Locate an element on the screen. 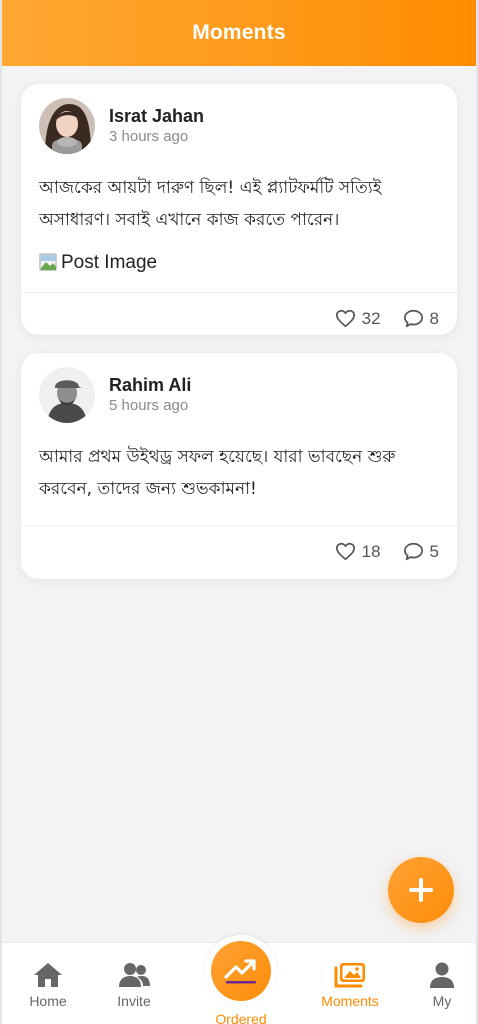  tab-moments: Moments is located at coordinates (350, 985).